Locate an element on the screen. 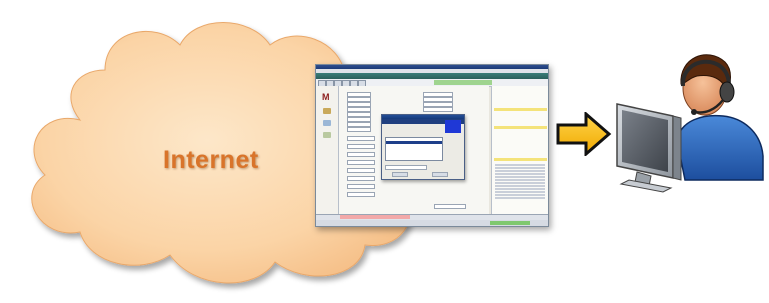 The height and width of the screenshot is (303, 769). app-main-form is located at coordinates (414, 150).